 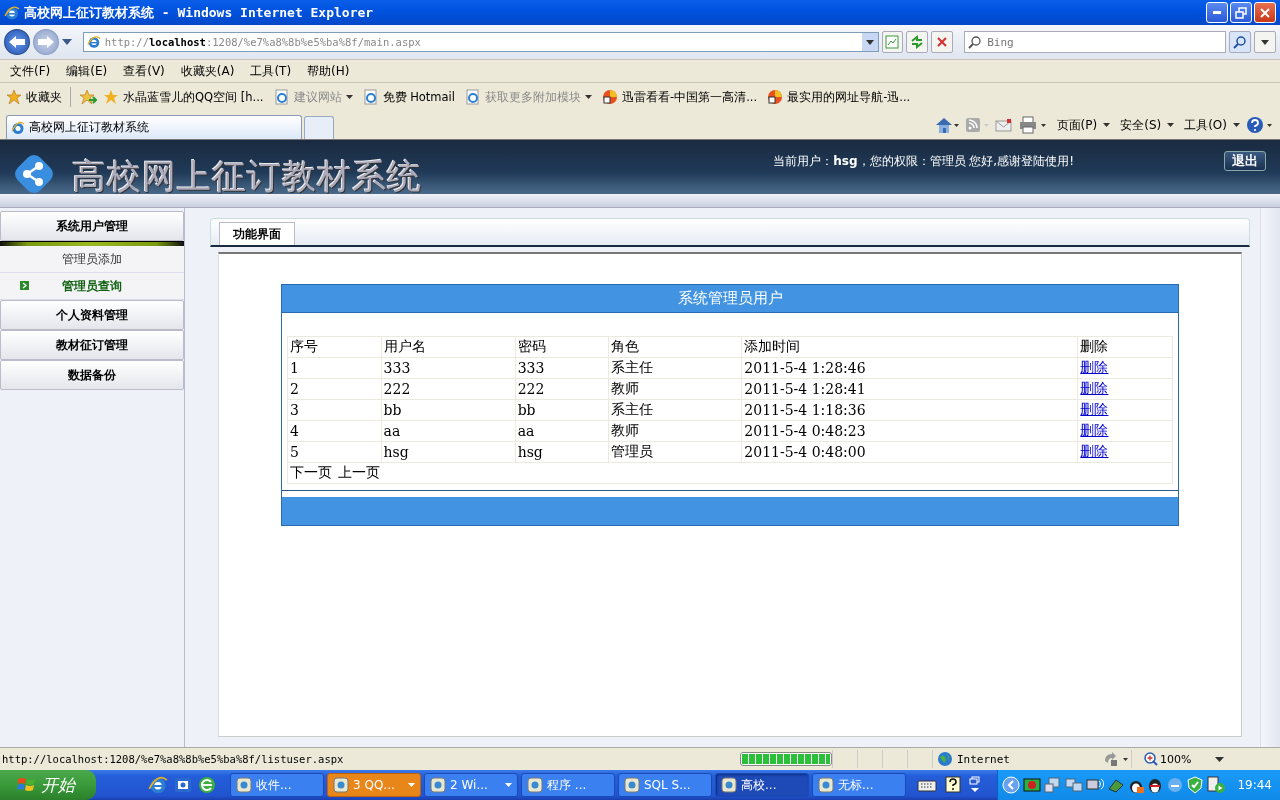 I want to click on address-dropdown-button, so click(x=869, y=42).